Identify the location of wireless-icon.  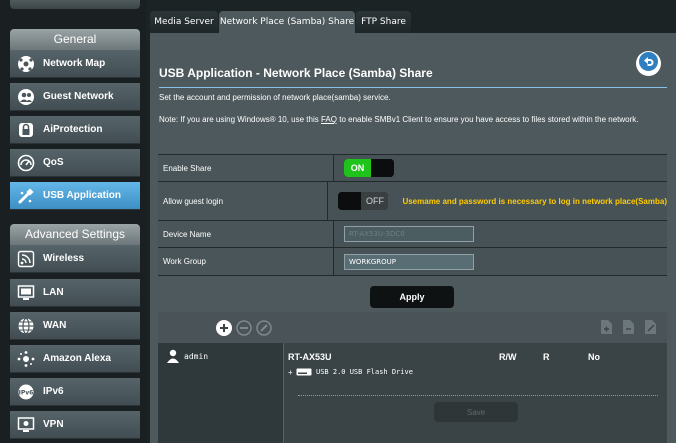
(26, 259).